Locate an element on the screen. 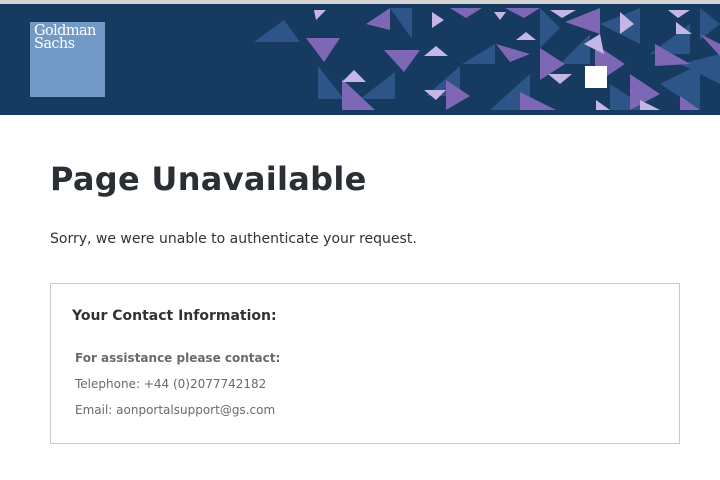 The image size is (720, 480). telephone-line: Telephone: +44 (0)2077742182 is located at coordinates (170, 384).